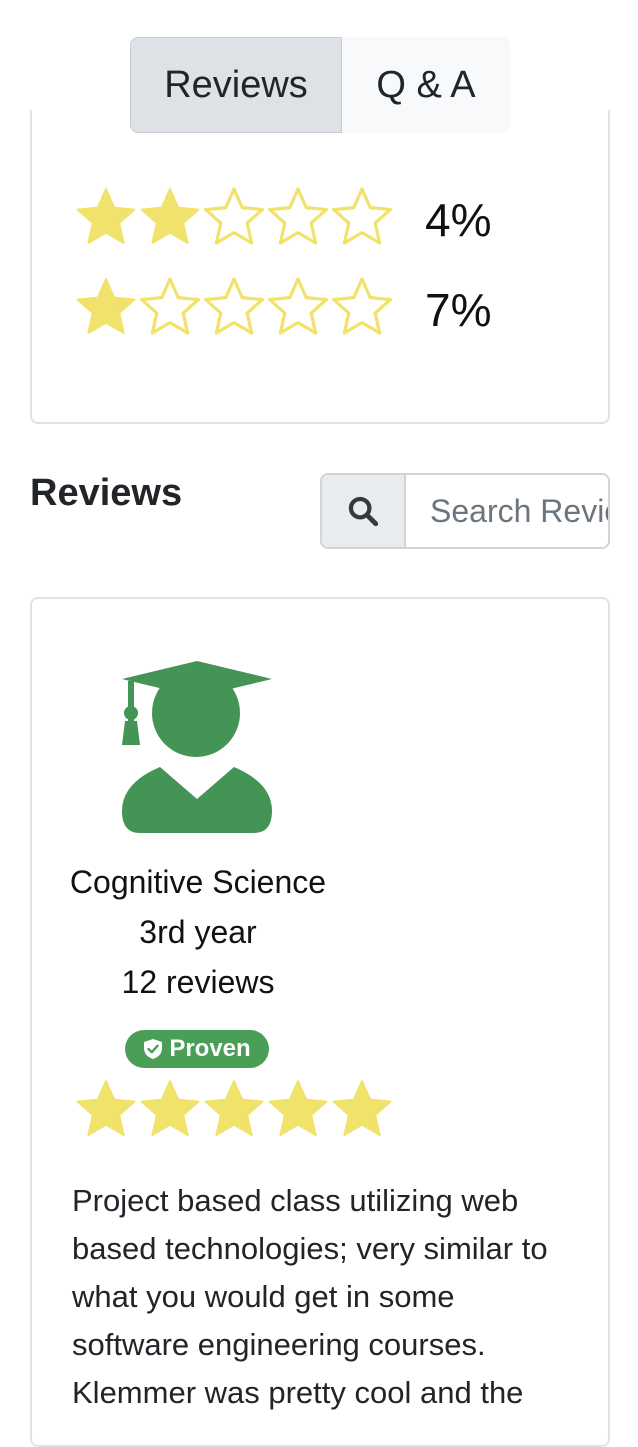 This screenshot has height=1447, width=638. I want to click on rating-row-2: 4%, so click(320, 220).